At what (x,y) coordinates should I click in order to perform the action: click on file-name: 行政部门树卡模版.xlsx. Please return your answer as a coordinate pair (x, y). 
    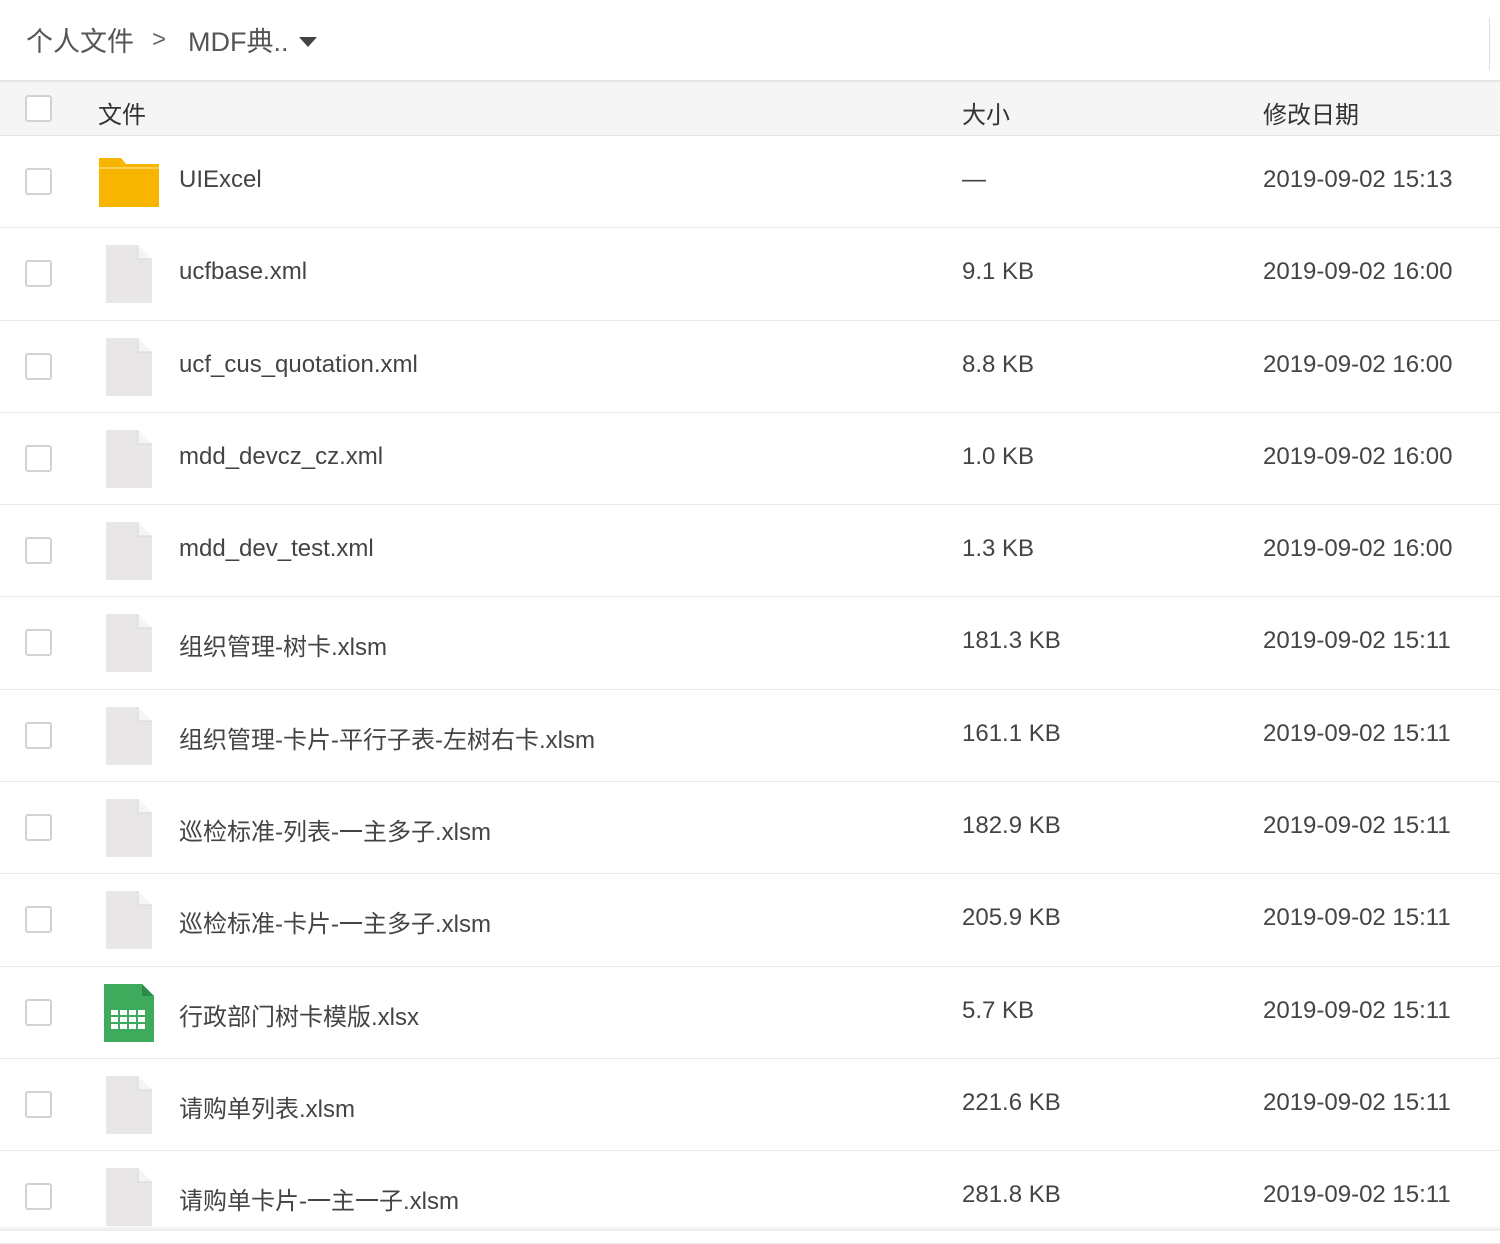
    Looking at the image, I should click on (299, 1014).